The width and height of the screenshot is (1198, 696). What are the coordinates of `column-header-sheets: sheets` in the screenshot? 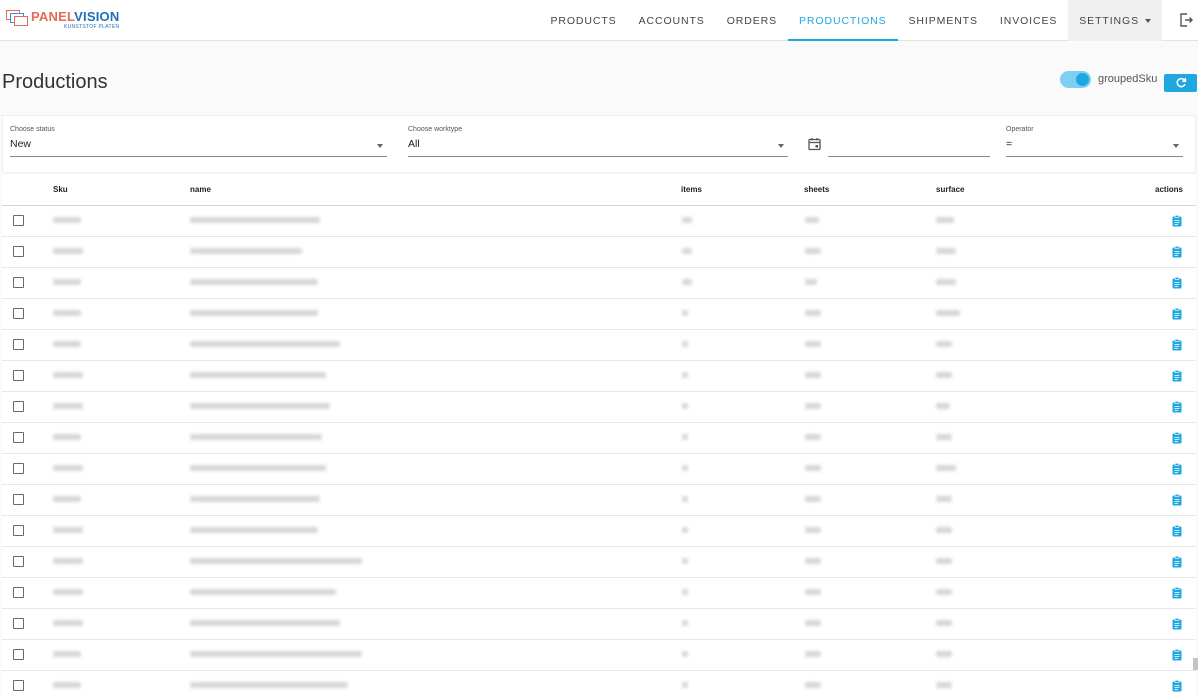 It's located at (816, 189).